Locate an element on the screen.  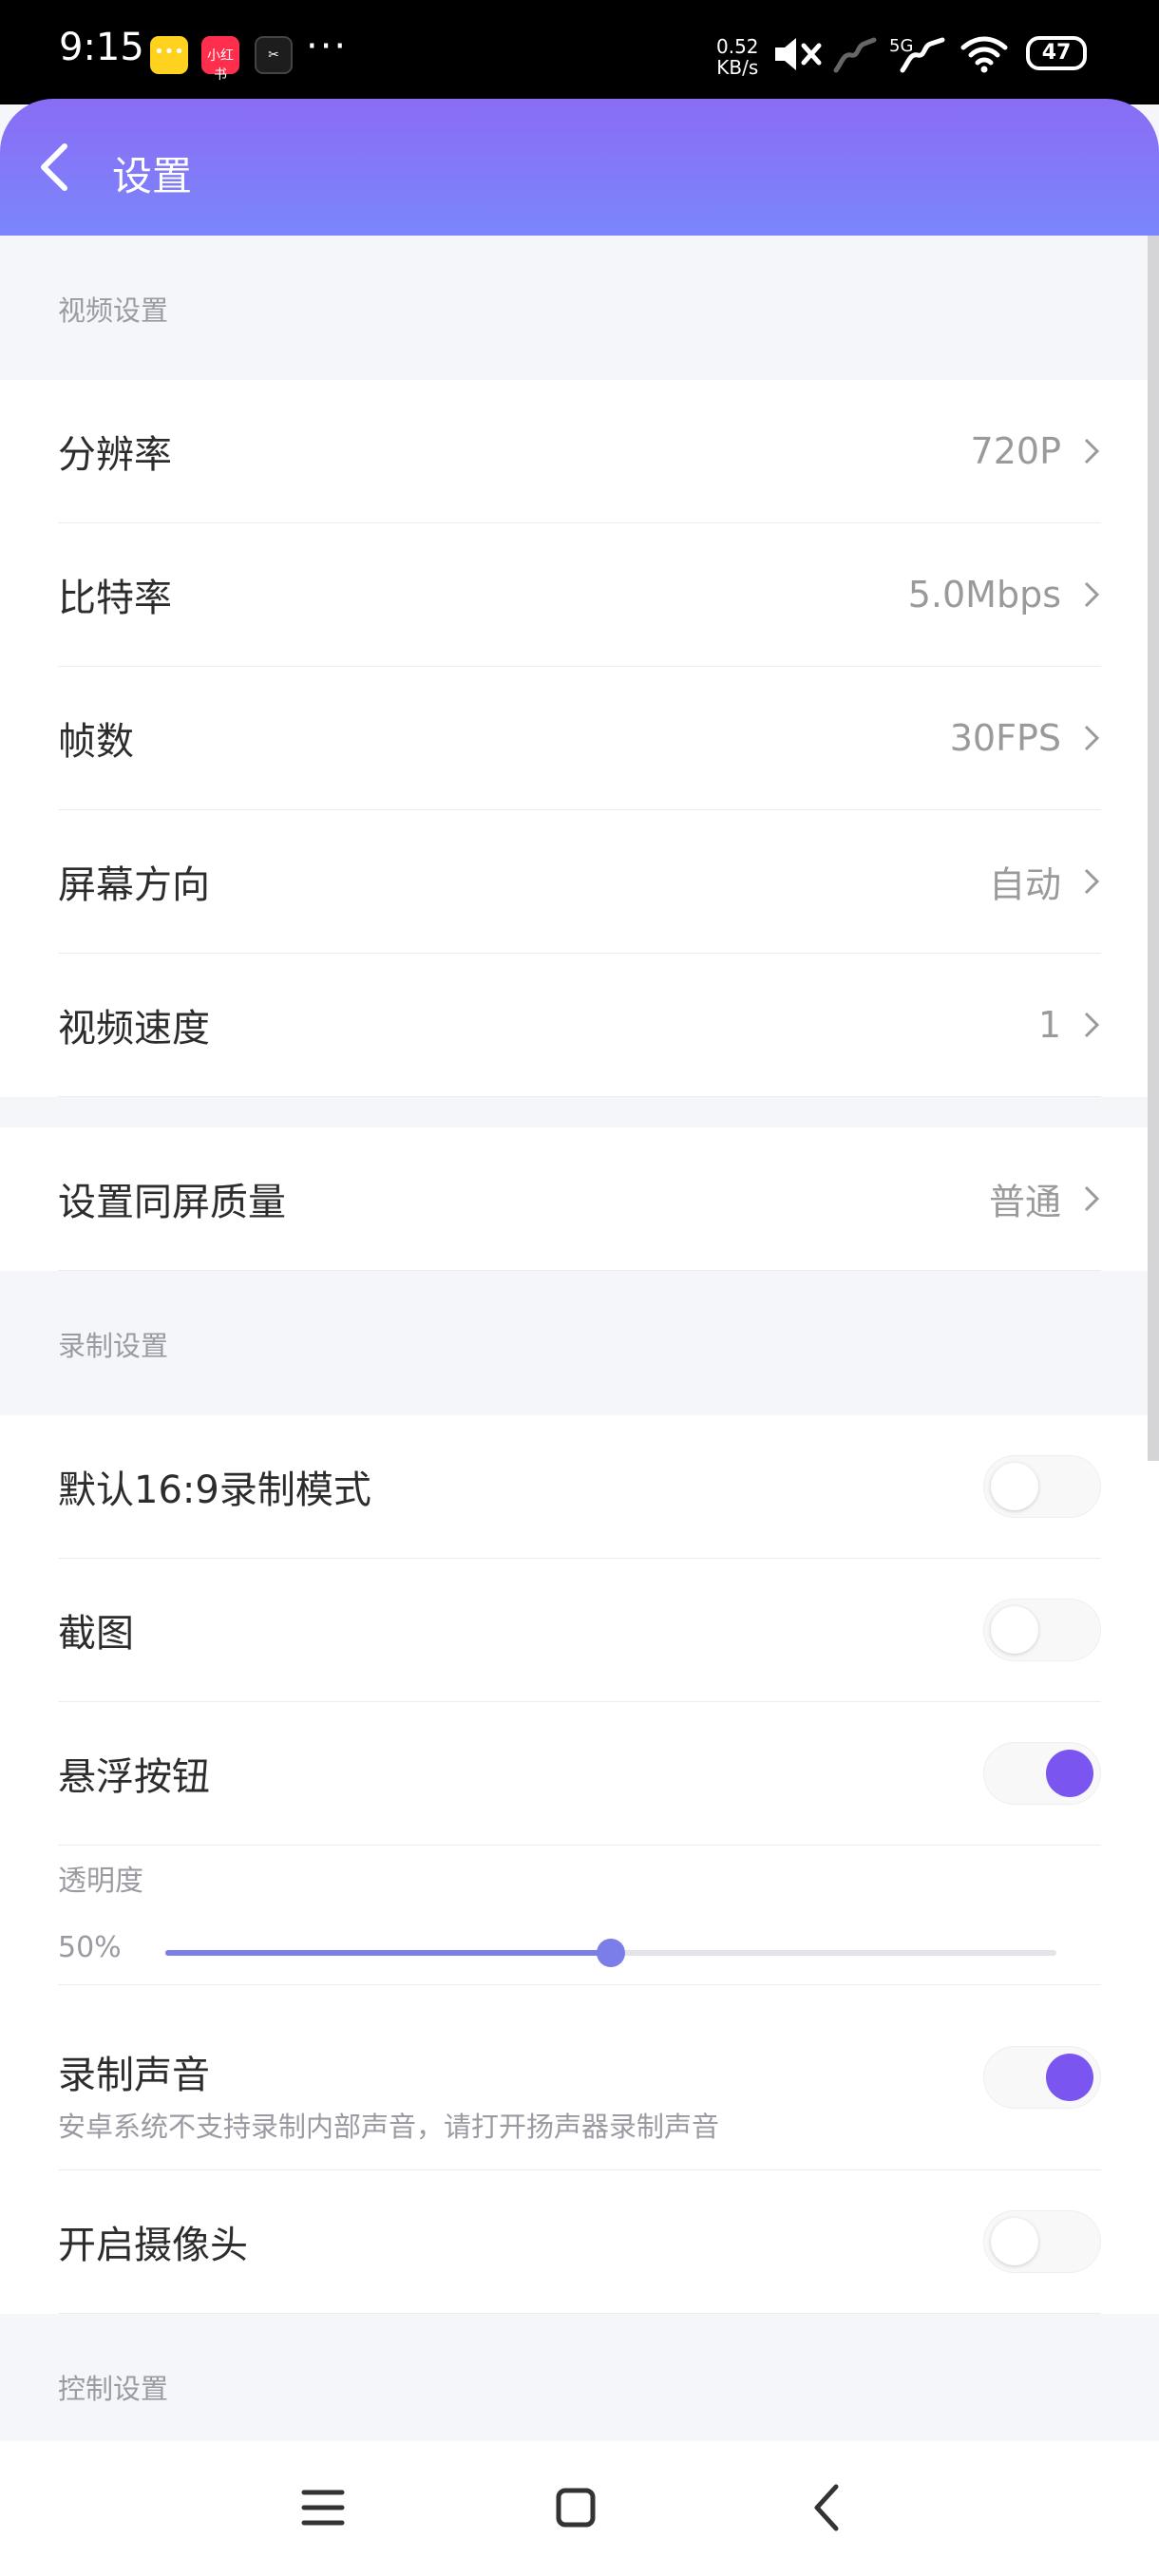
page-title: 设置 is located at coordinates (152, 176).